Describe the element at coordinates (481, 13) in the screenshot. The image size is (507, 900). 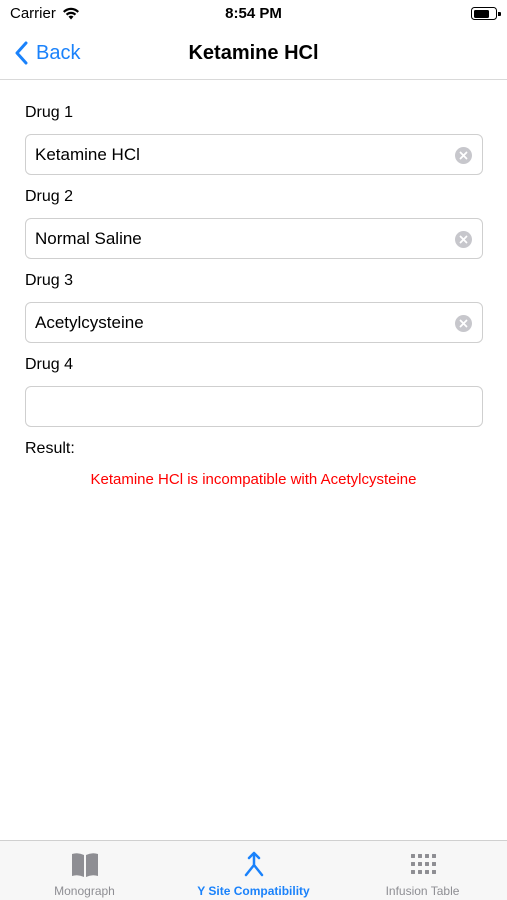
I see `battery-level` at that location.